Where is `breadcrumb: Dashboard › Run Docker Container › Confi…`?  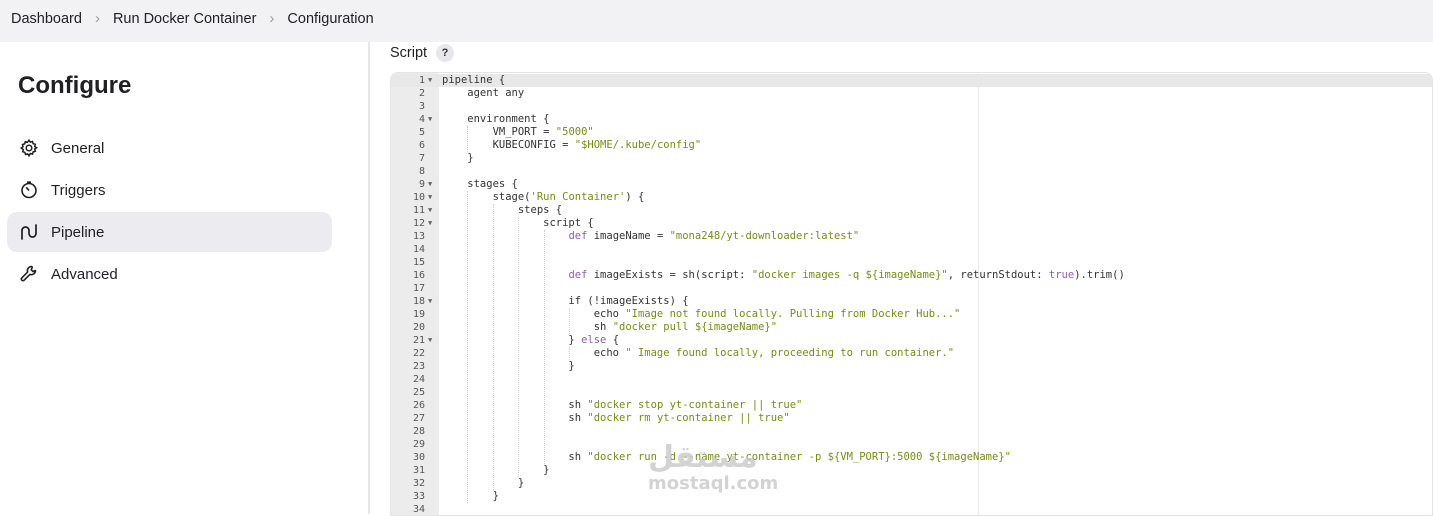
breadcrumb: Dashboard › Run Docker Container › Confi… is located at coordinates (192, 18).